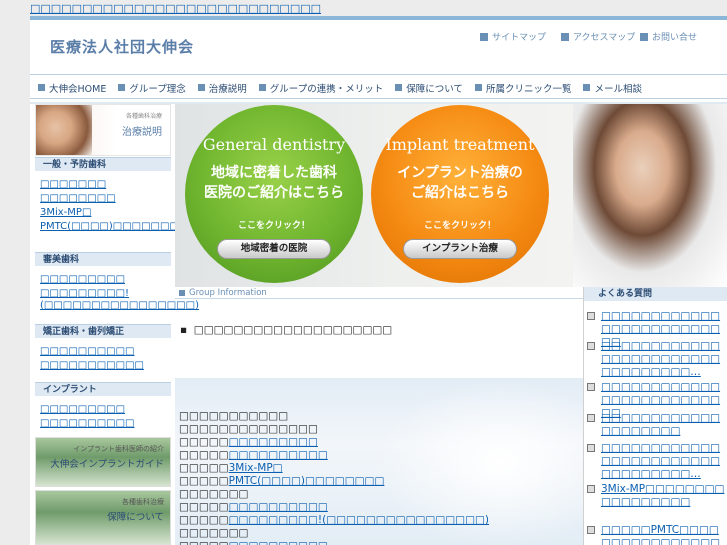 This screenshot has height=545, width=727. I want to click on group-info-label: Group Information, so click(228, 293).